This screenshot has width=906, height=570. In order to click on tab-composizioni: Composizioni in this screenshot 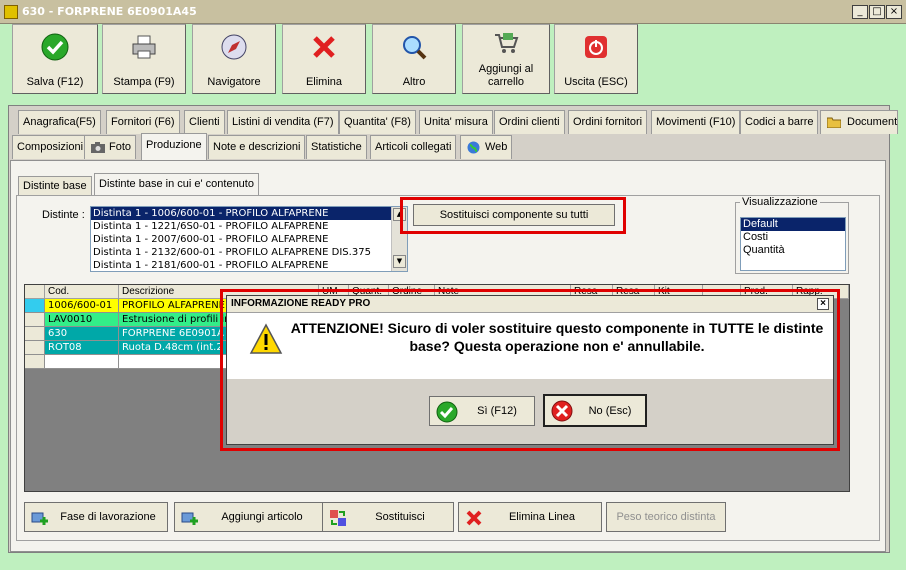, I will do `click(50, 147)`.